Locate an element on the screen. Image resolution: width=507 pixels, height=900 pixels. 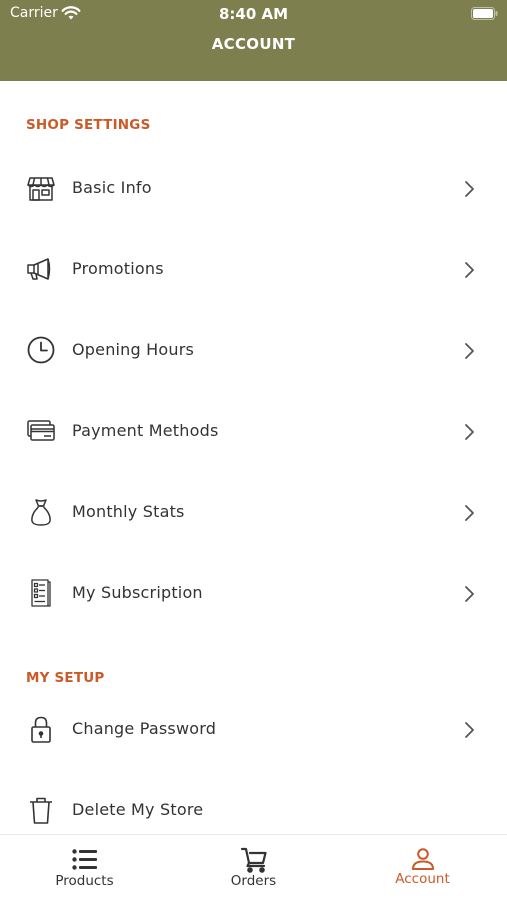
menu-item-label: Monthly Stats is located at coordinates (128, 511).